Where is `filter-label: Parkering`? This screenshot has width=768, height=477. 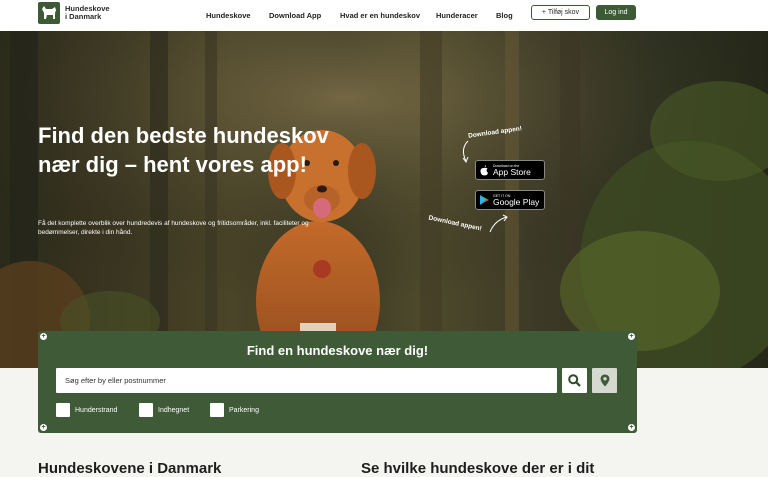 filter-label: Parkering is located at coordinates (244, 410).